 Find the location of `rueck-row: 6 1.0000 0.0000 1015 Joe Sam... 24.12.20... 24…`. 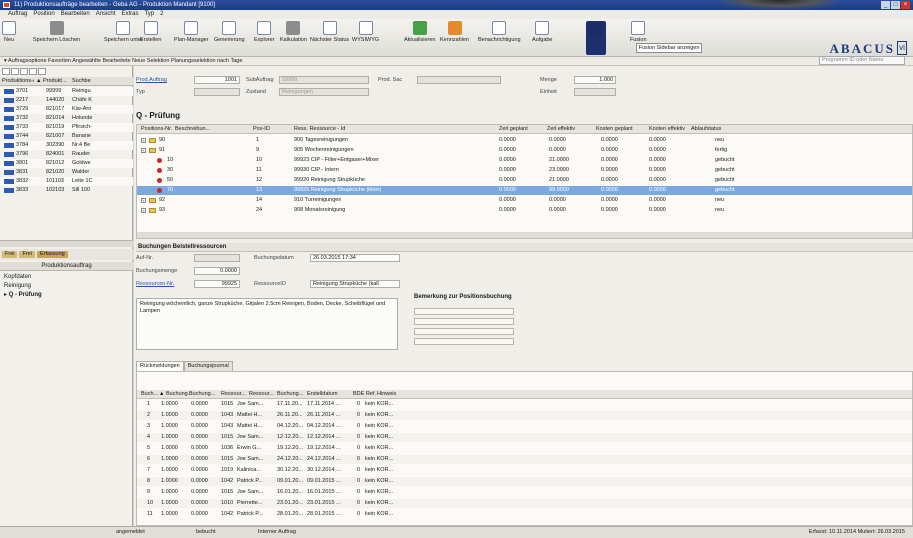

rueck-row: 6 1.0000 0.0000 1015 Joe Sam... 24.12.20... 24… is located at coordinates (524, 459).